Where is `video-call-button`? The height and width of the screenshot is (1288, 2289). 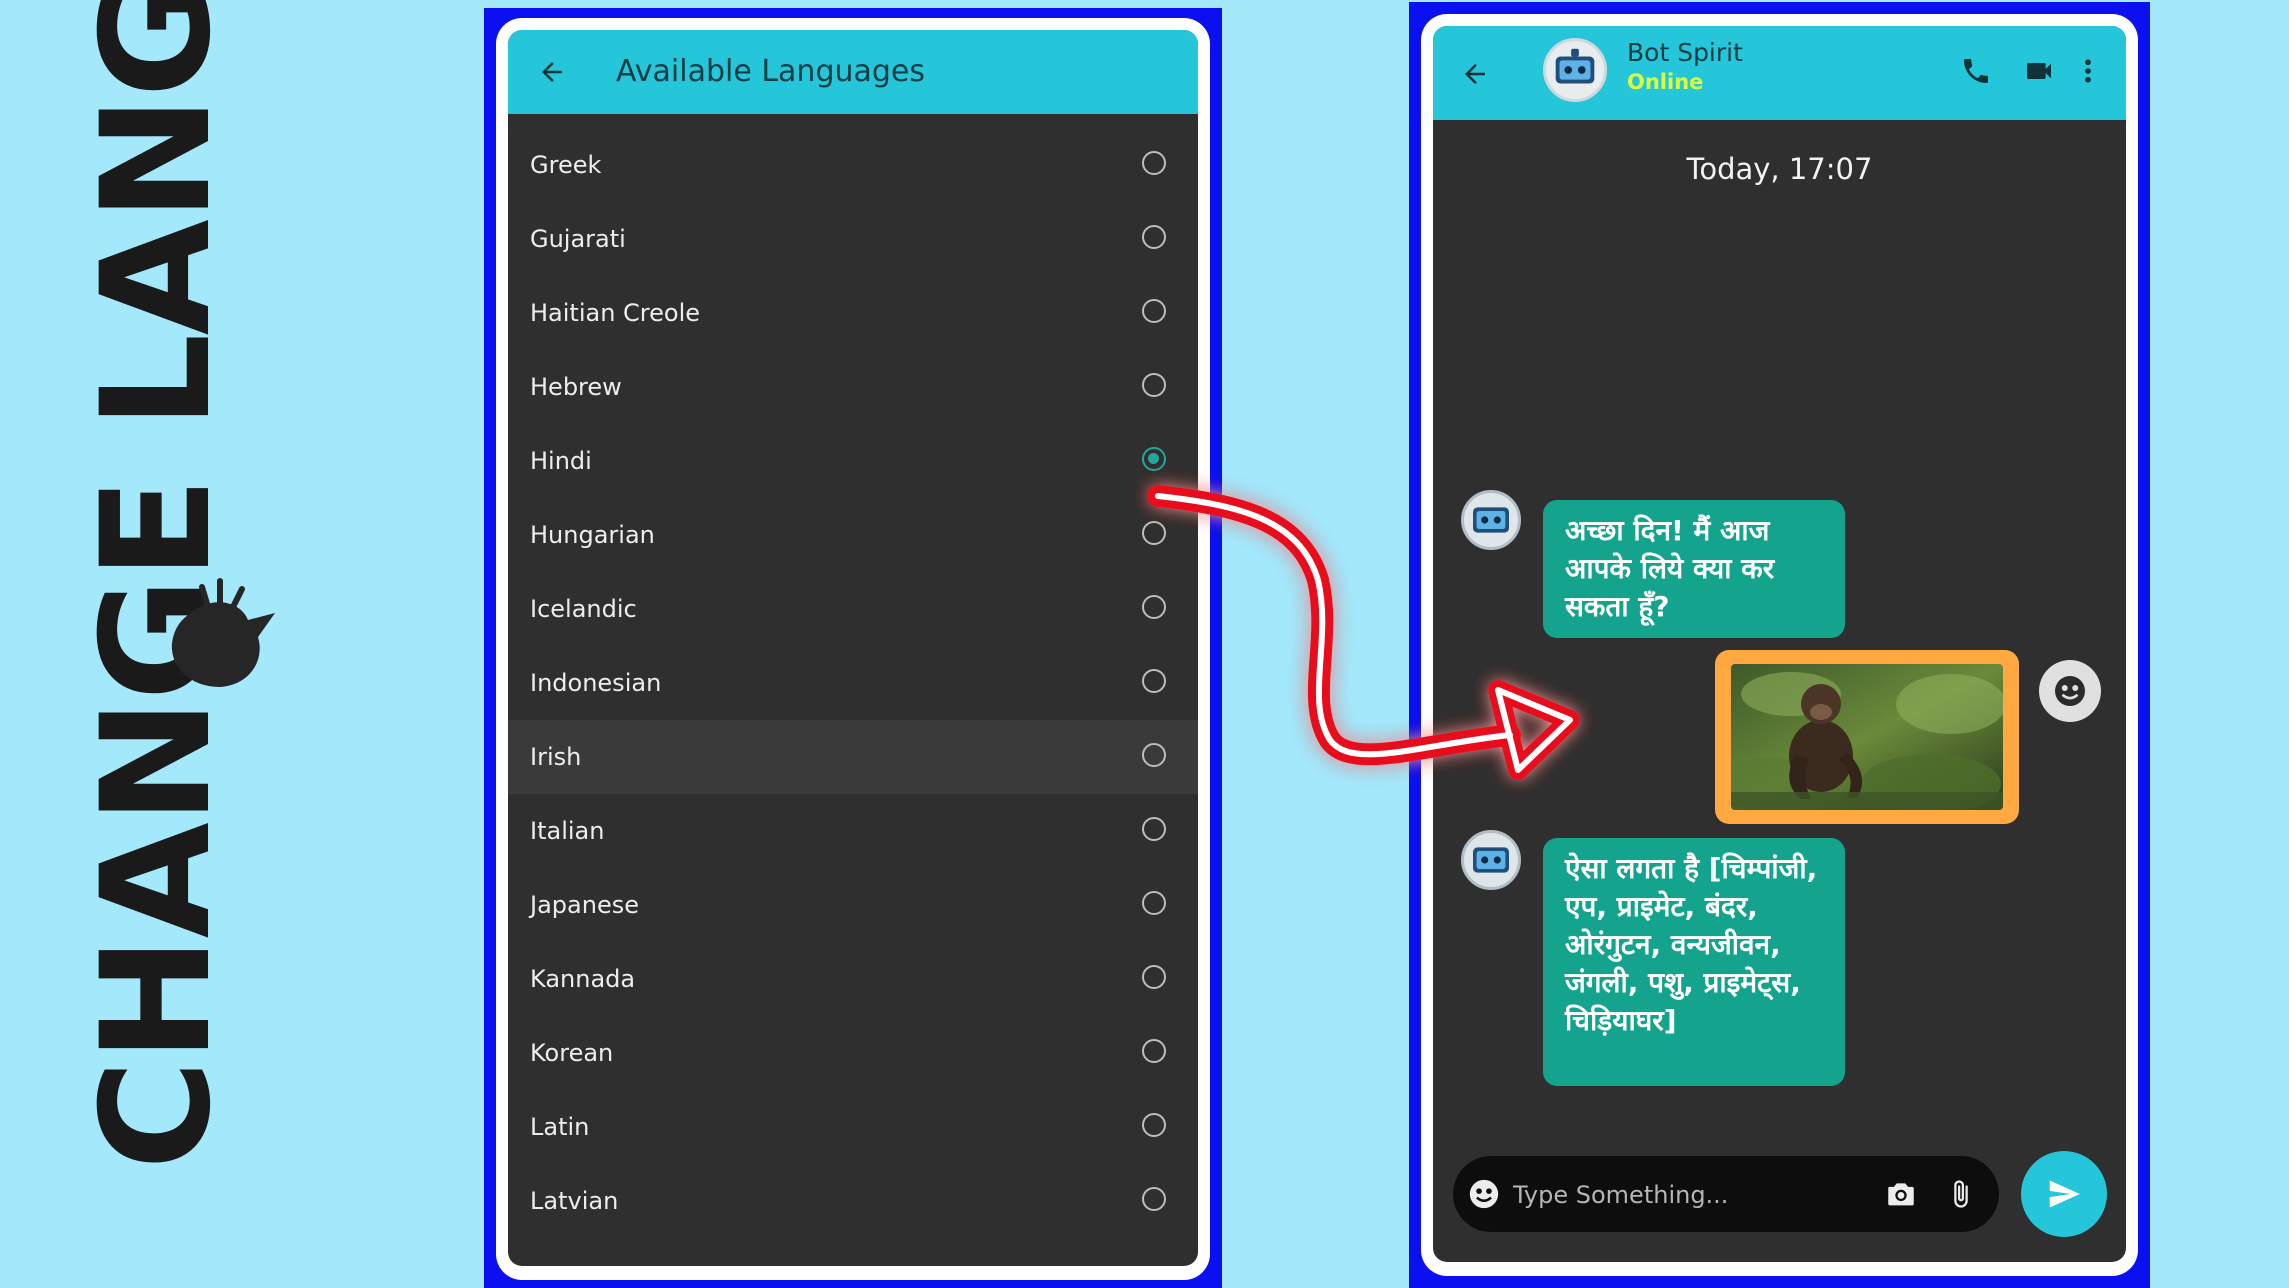 video-call-button is located at coordinates (2039, 71).